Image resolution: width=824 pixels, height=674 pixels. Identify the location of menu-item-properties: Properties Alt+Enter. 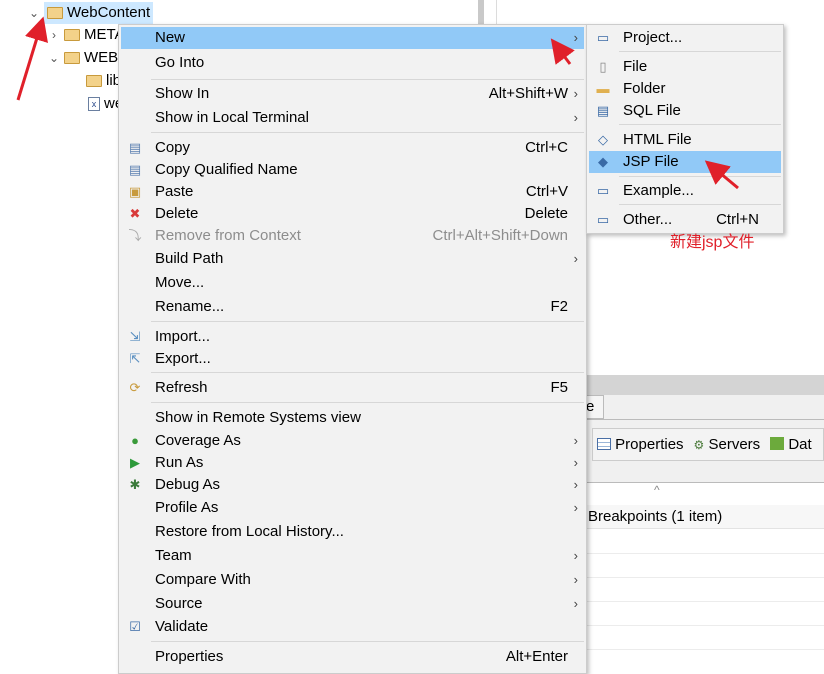
(352, 657).